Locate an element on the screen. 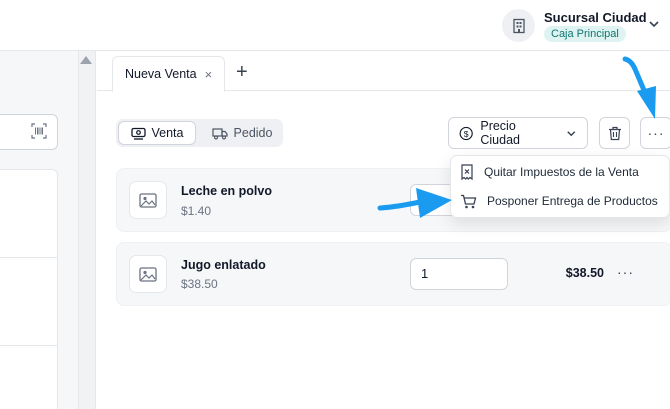  tab-label: Nueva Venta is located at coordinates (161, 74).